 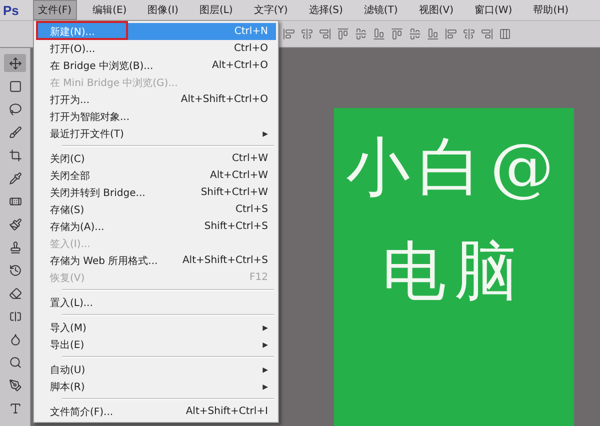 I want to click on menu-title: 图像(I), so click(x=163, y=10).